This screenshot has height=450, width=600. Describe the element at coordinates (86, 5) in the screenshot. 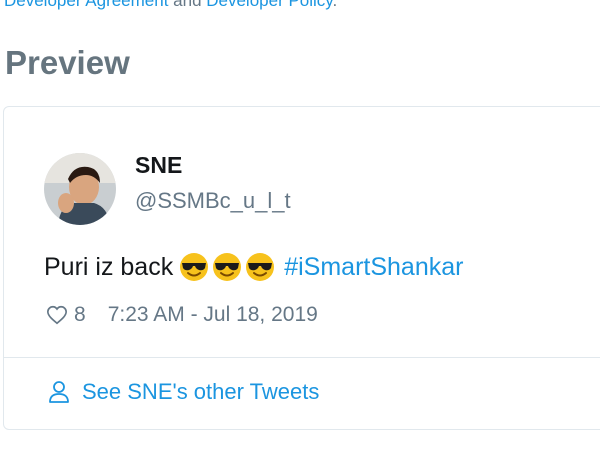

I see `developer-agreement-link: Developer Agreement` at that location.